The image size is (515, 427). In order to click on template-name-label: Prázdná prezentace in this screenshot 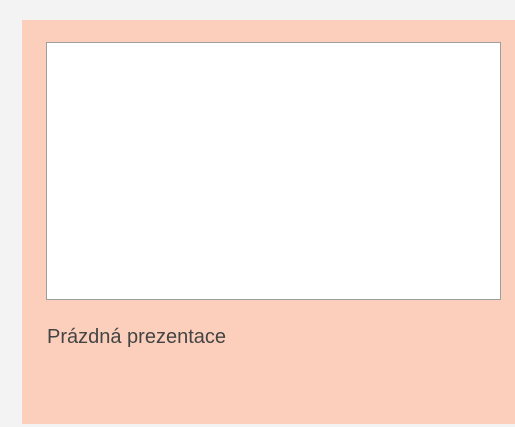, I will do `click(137, 337)`.